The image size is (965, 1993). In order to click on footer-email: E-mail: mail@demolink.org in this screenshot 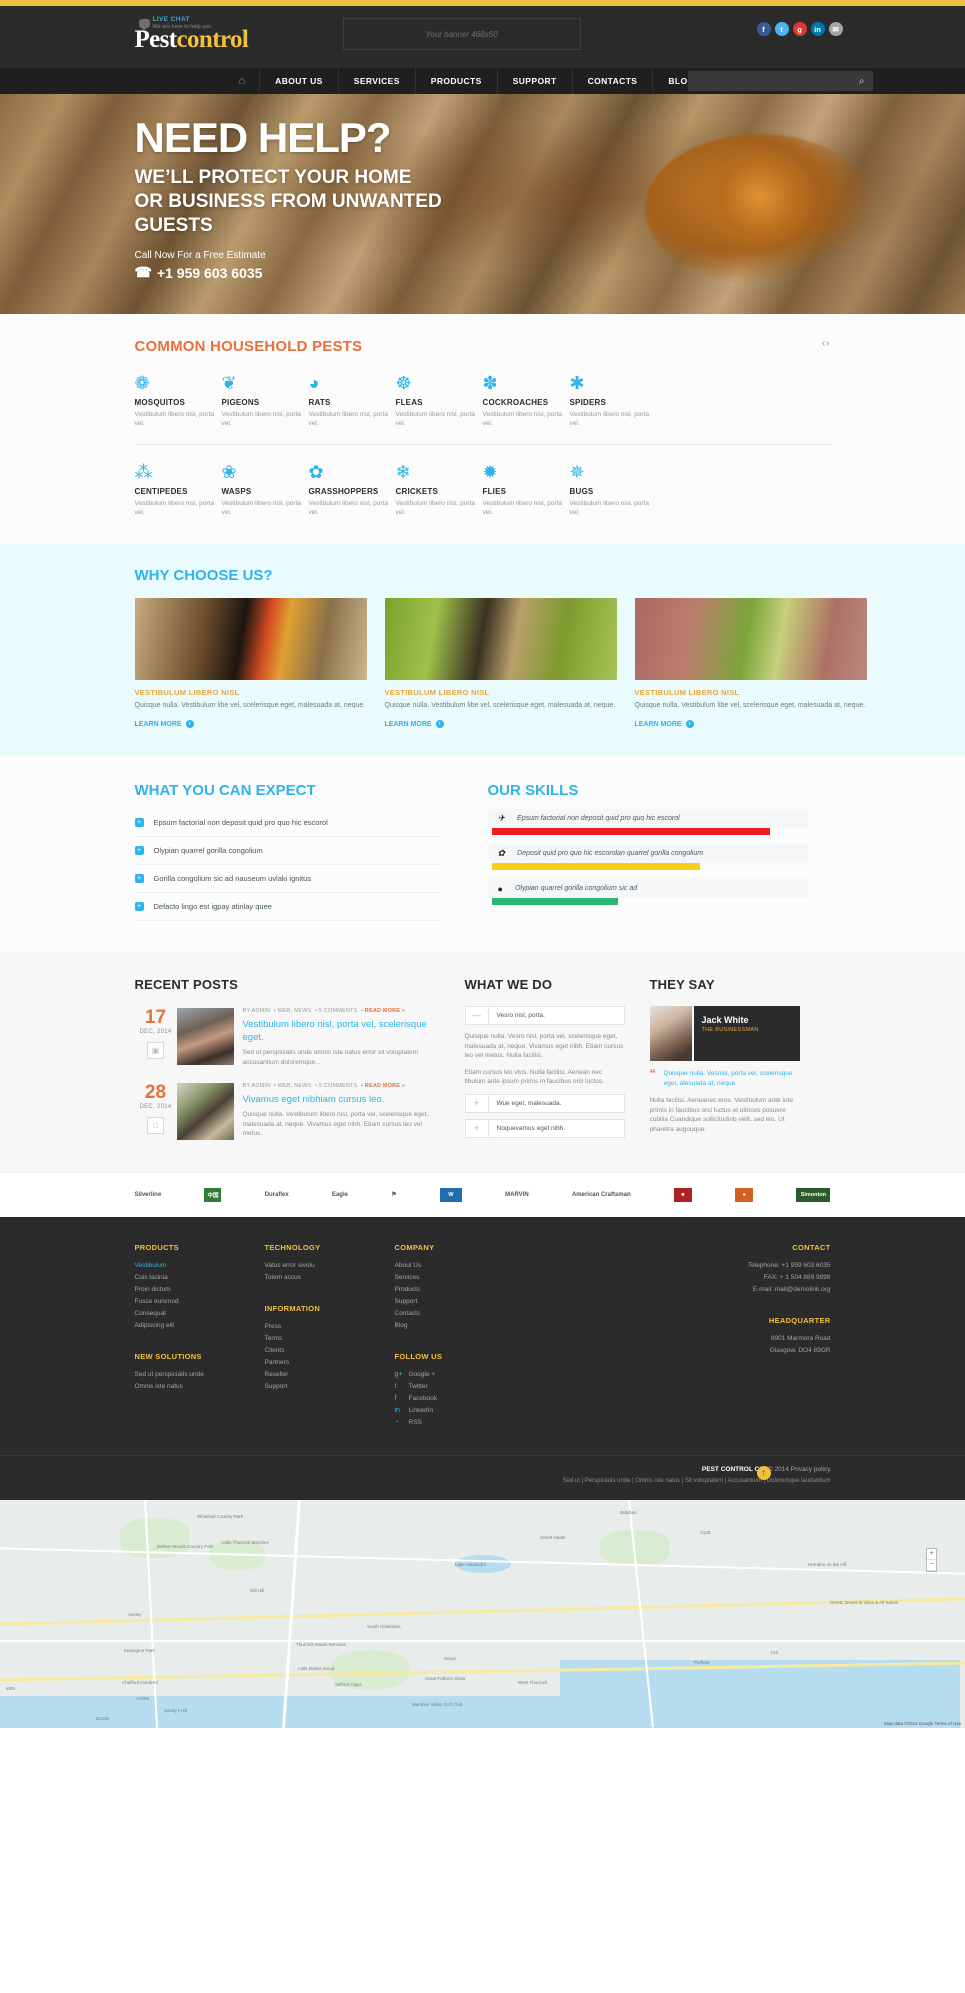, I will do `click(736, 1290)`.